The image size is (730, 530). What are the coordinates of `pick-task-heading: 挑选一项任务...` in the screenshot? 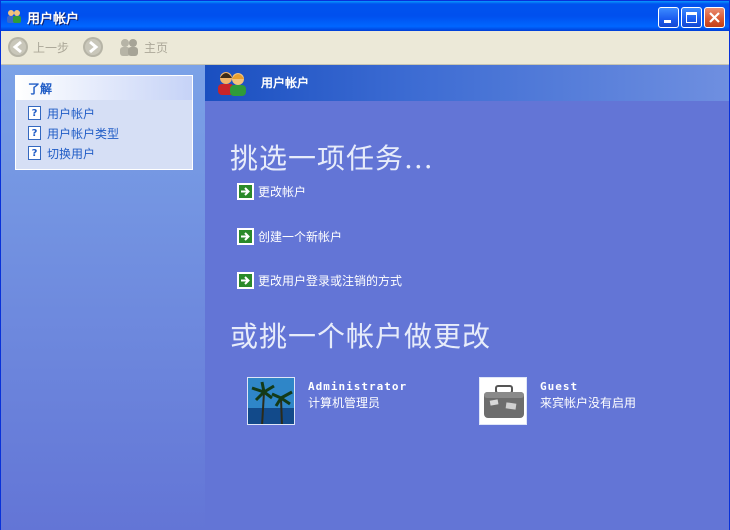 It's located at (332, 158).